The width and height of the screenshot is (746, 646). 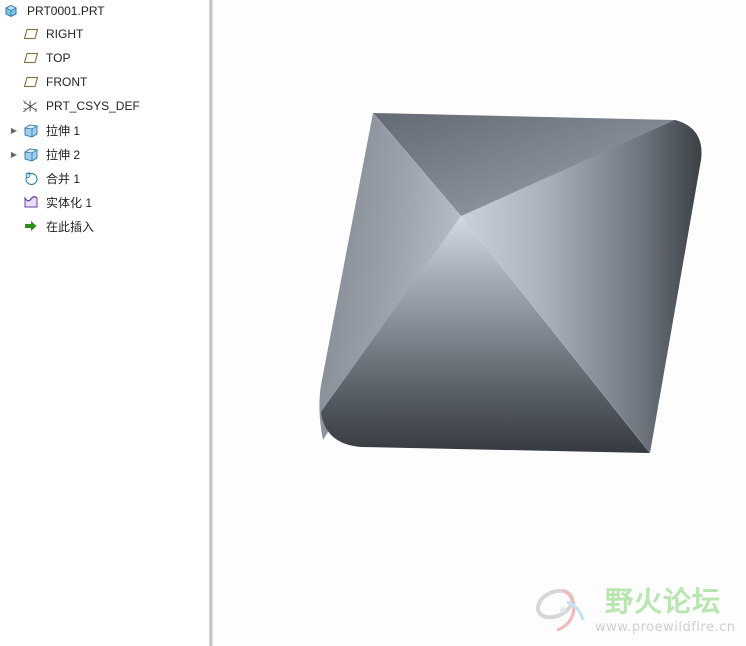 I want to click on tree-item-insert-here: 在此插入, so click(x=104, y=226).